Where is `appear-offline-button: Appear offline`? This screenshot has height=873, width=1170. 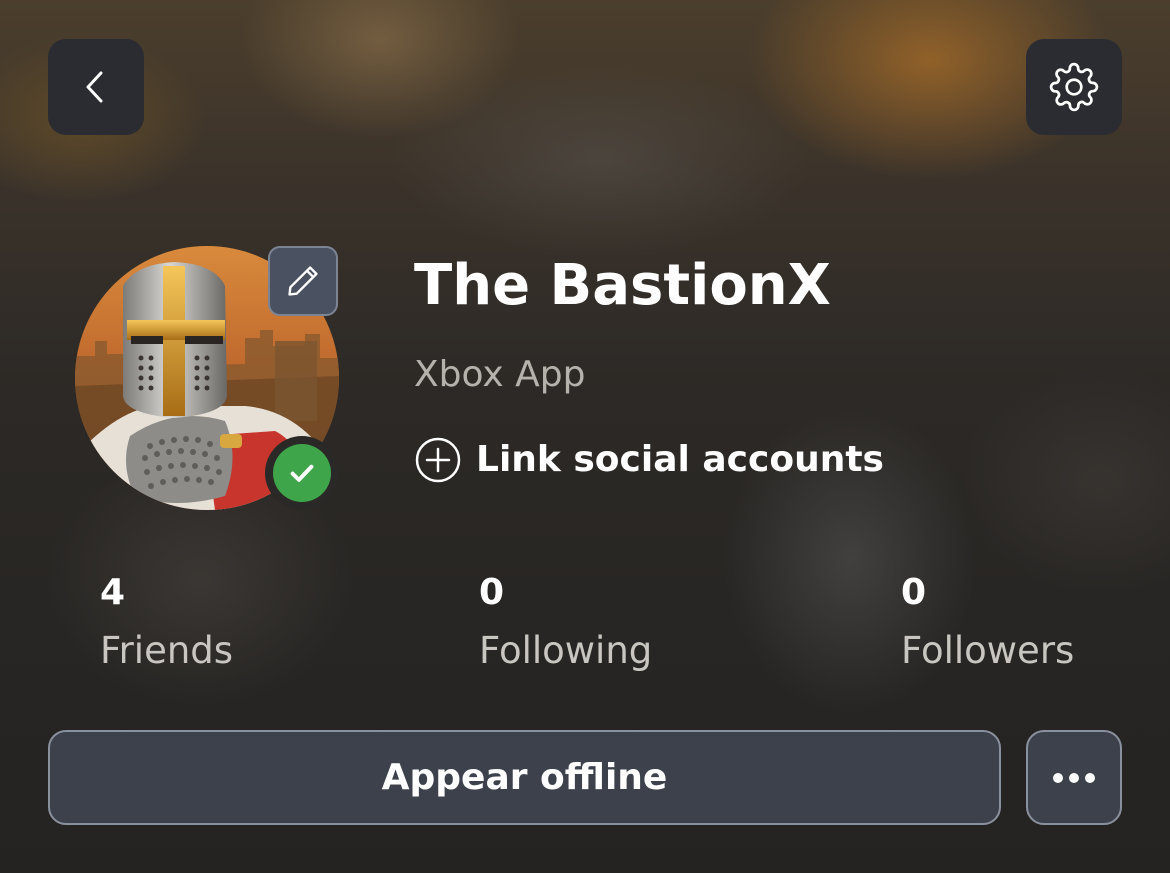 appear-offline-button: Appear offline is located at coordinates (524, 777).